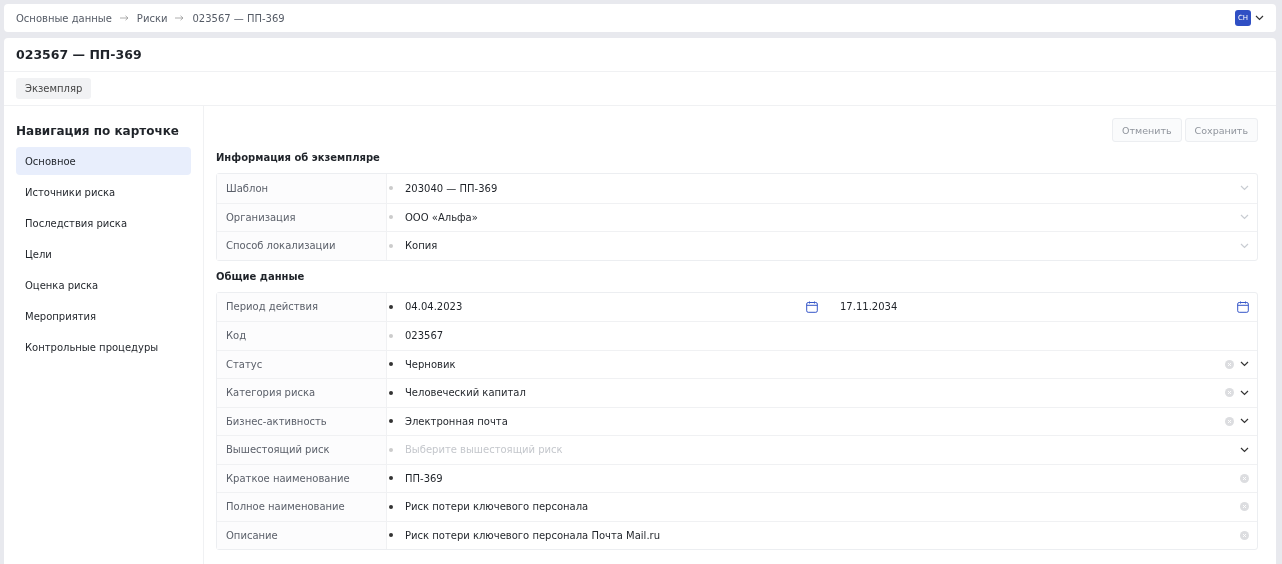 Image resolution: width=1282 pixels, height=564 pixels. Describe the element at coordinates (605, 307) in the screenshot. I see `date-field: 04.04.2023` at that location.